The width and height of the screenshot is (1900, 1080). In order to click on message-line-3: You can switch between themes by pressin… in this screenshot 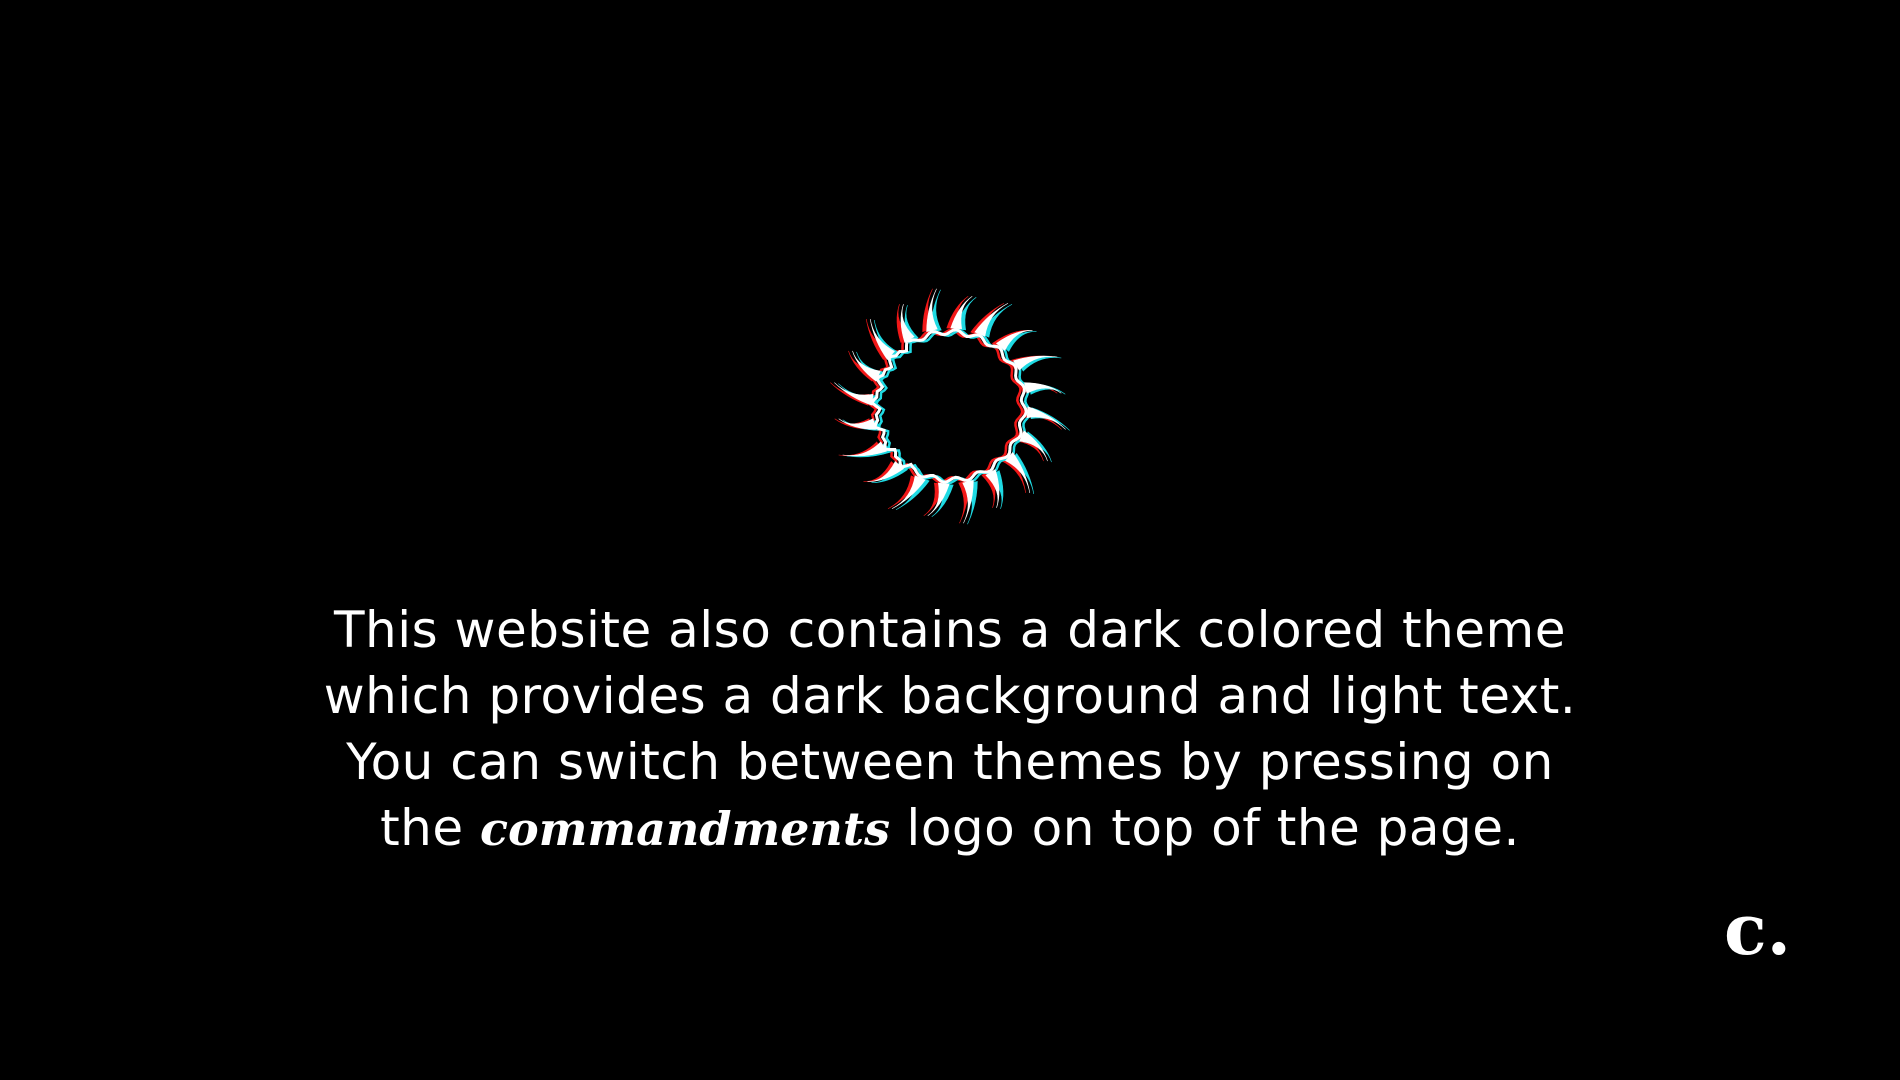, I will do `click(950, 762)`.